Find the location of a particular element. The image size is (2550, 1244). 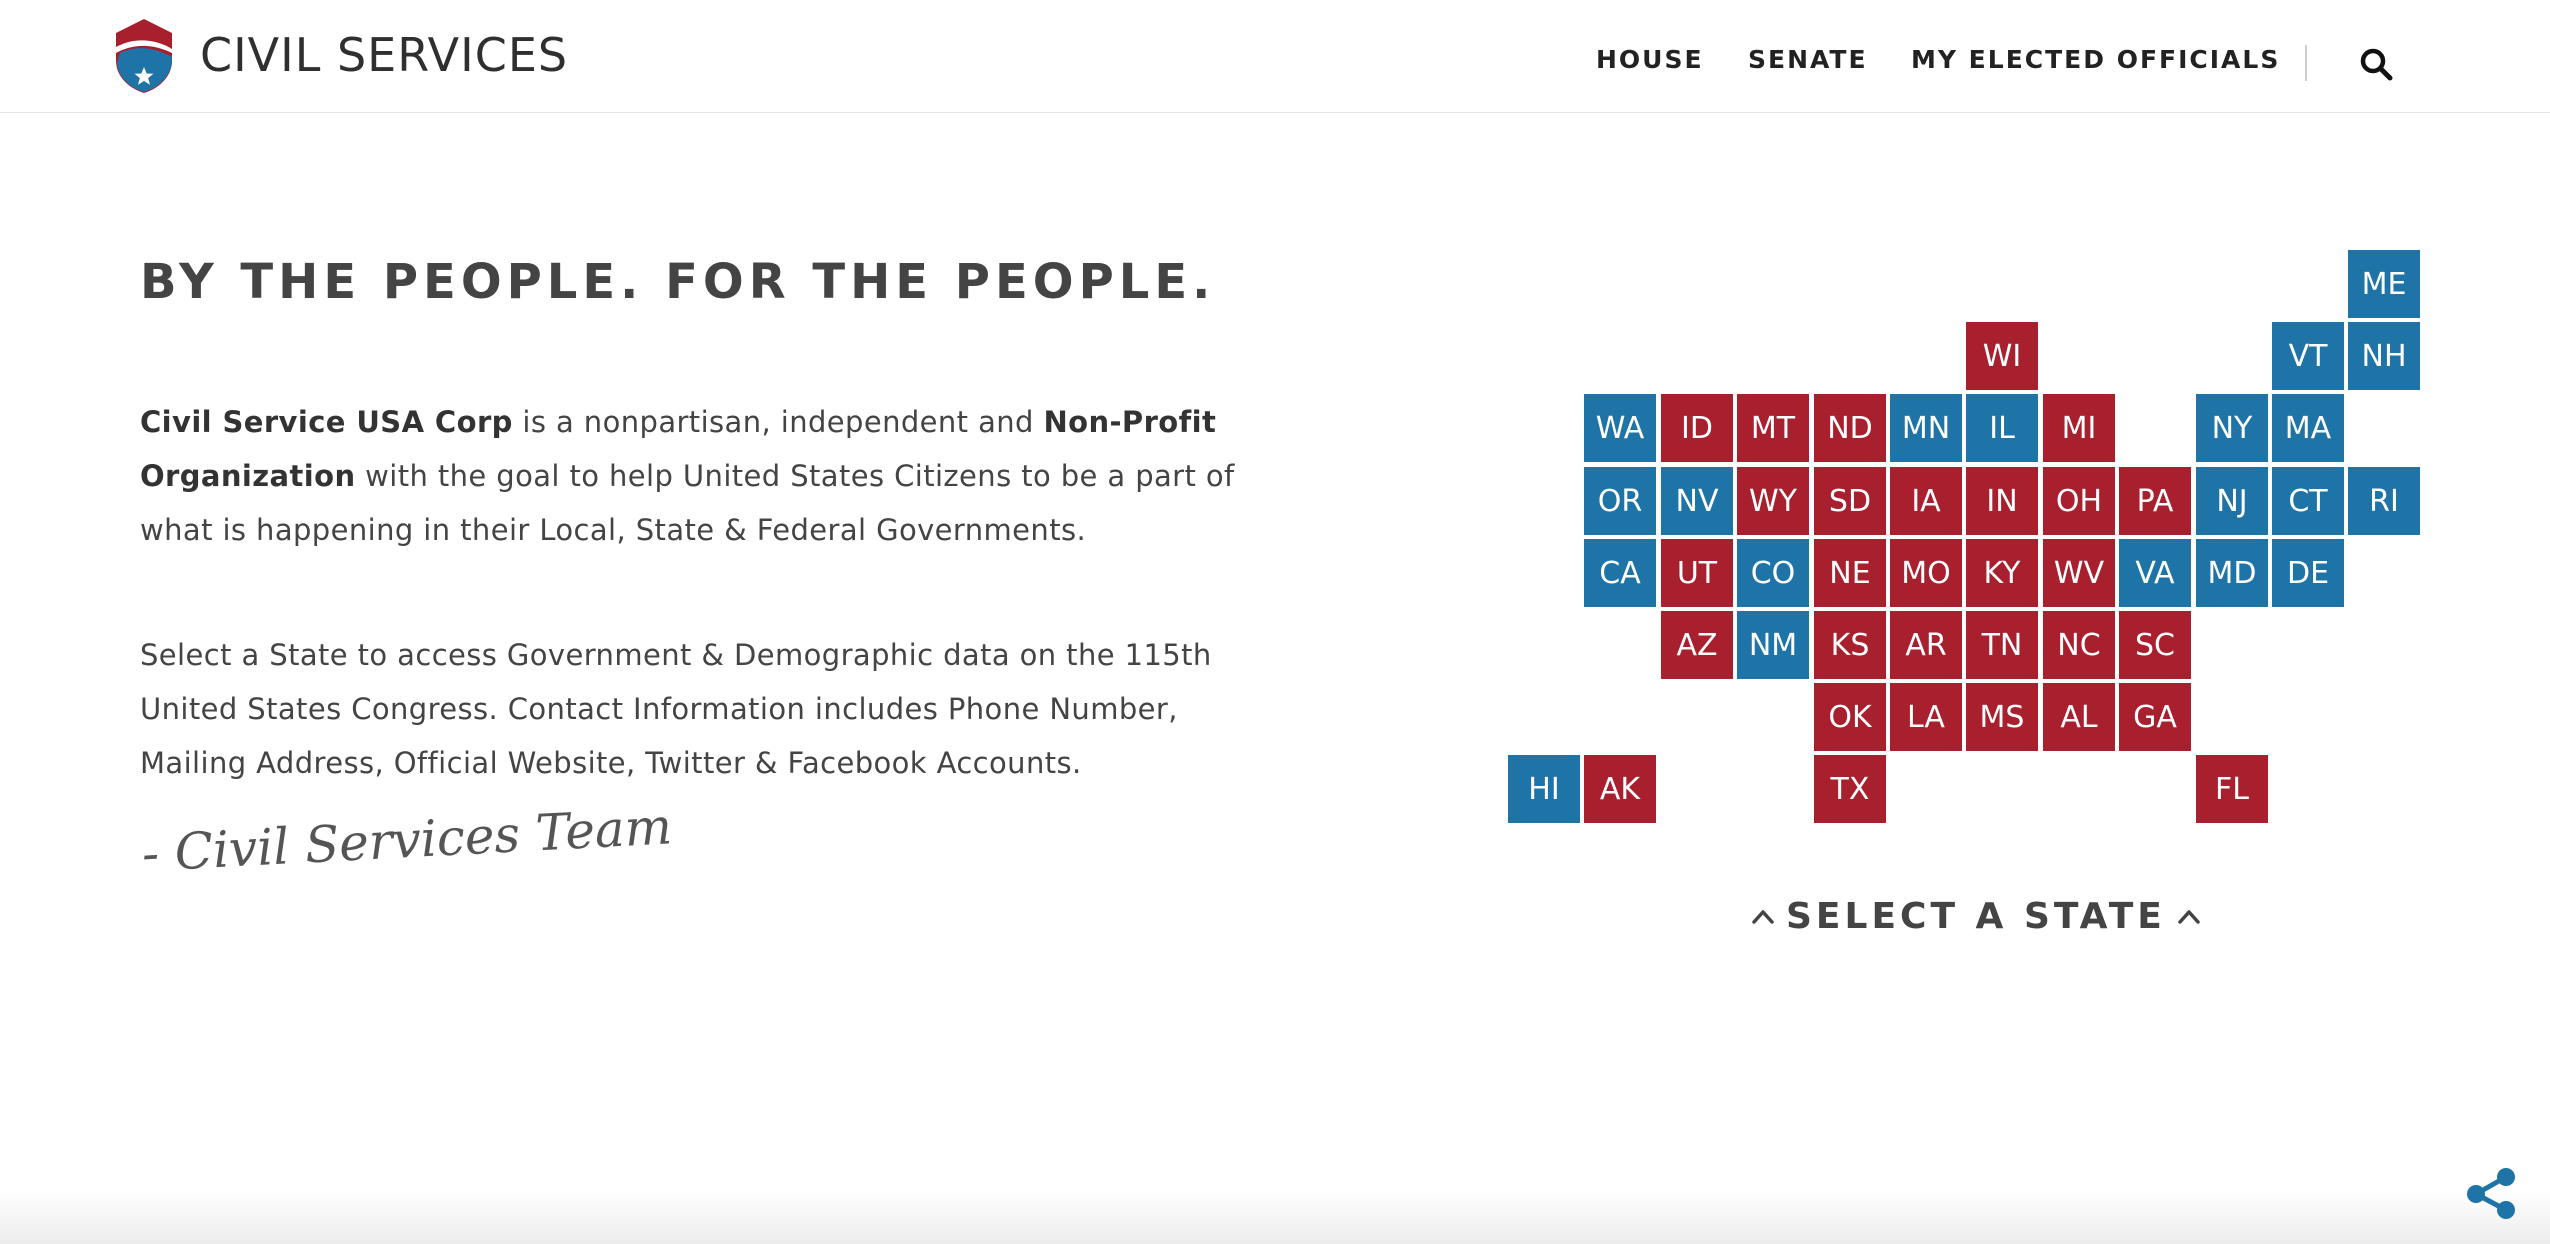

state-tile-nd: ND is located at coordinates (1850, 428).